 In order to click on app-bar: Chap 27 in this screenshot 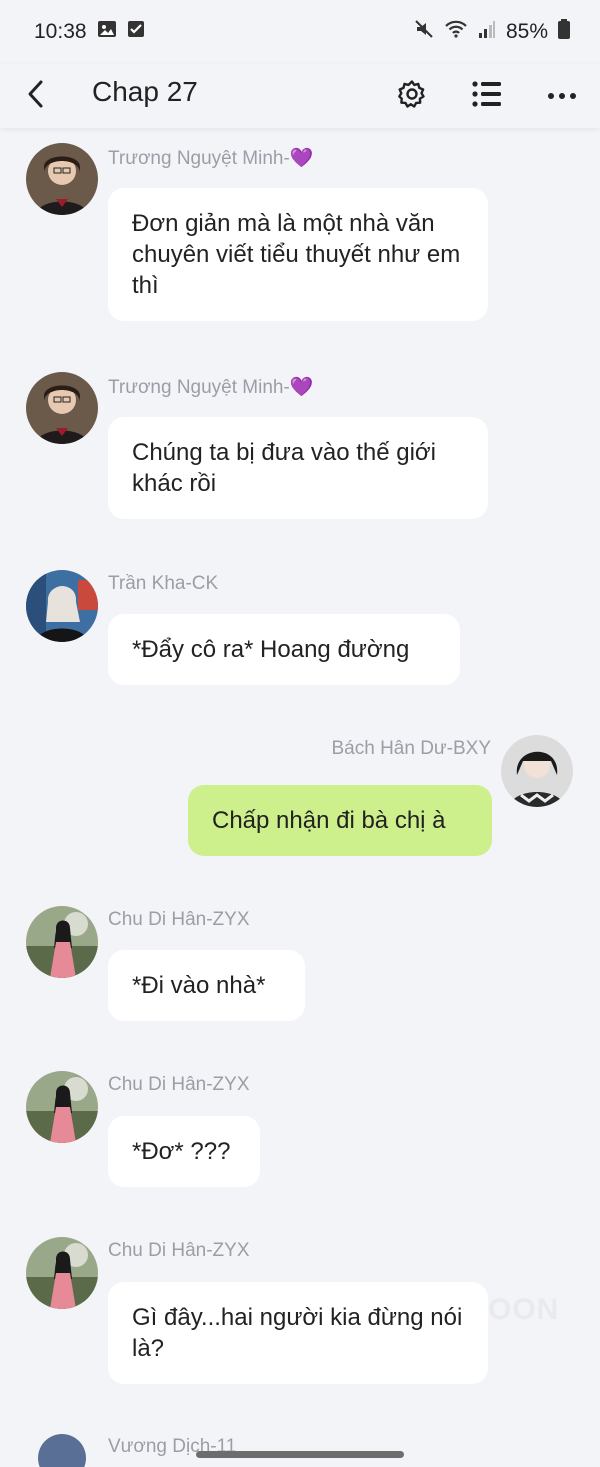, I will do `click(300, 96)`.